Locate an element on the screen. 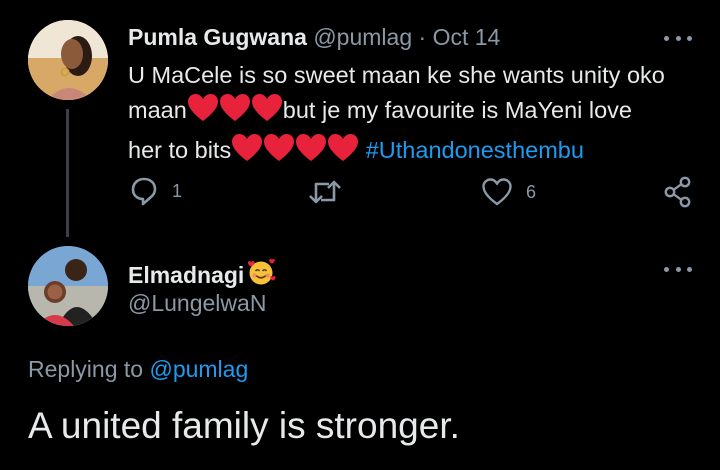 Image resolution: width=720 pixels, height=470 pixels. share-button is located at coordinates (678, 192).